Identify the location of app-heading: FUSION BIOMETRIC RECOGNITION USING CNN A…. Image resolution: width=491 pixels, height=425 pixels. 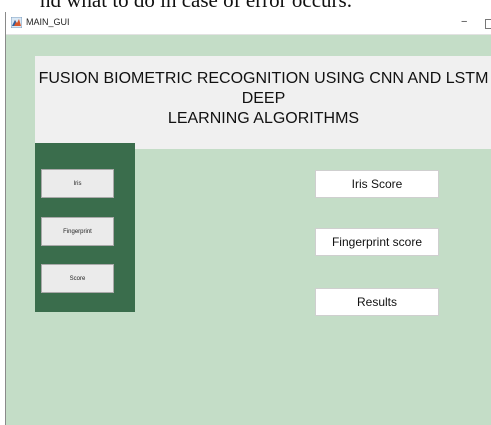
(263, 99).